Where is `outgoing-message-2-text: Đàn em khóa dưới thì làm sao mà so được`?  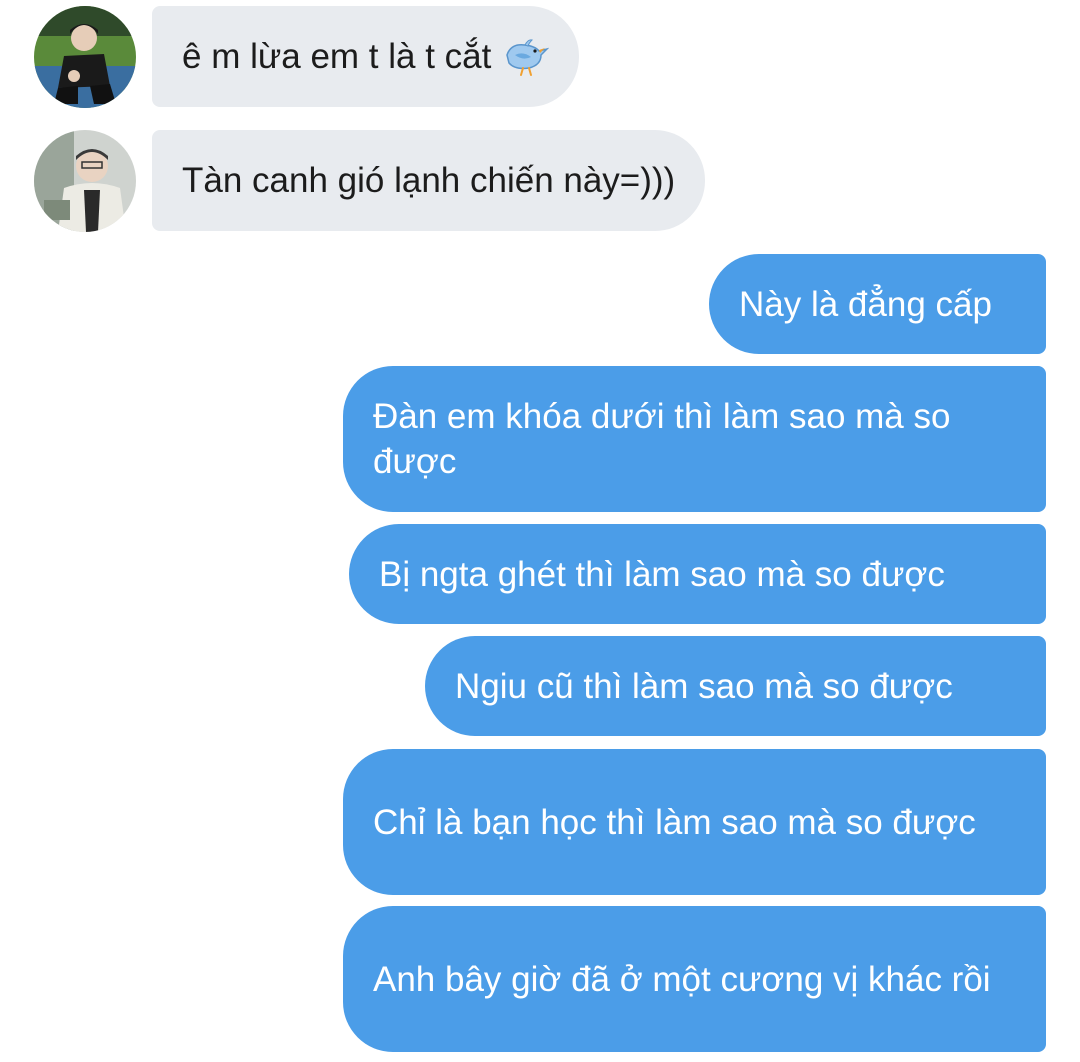
outgoing-message-2-text: Đàn em khóa dưới thì làm sao mà so được is located at coordinates (662, 439).